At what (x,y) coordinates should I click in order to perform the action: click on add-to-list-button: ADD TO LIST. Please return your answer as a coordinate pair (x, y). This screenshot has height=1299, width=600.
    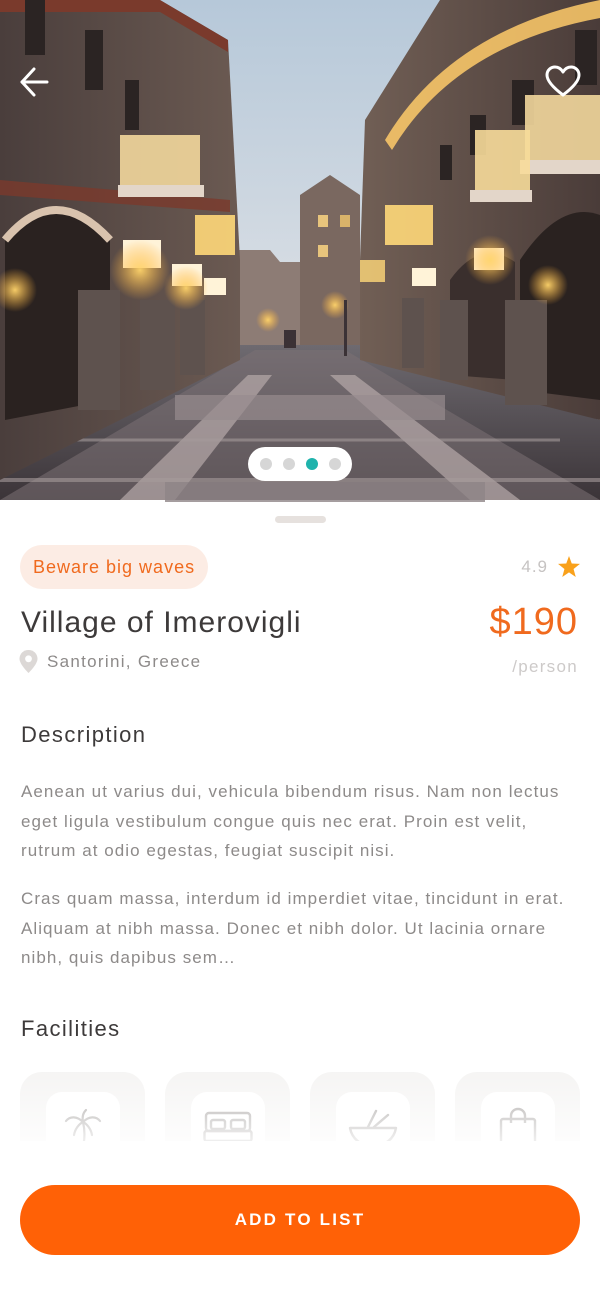
    Looking at the image, I should click on (300, 1220).